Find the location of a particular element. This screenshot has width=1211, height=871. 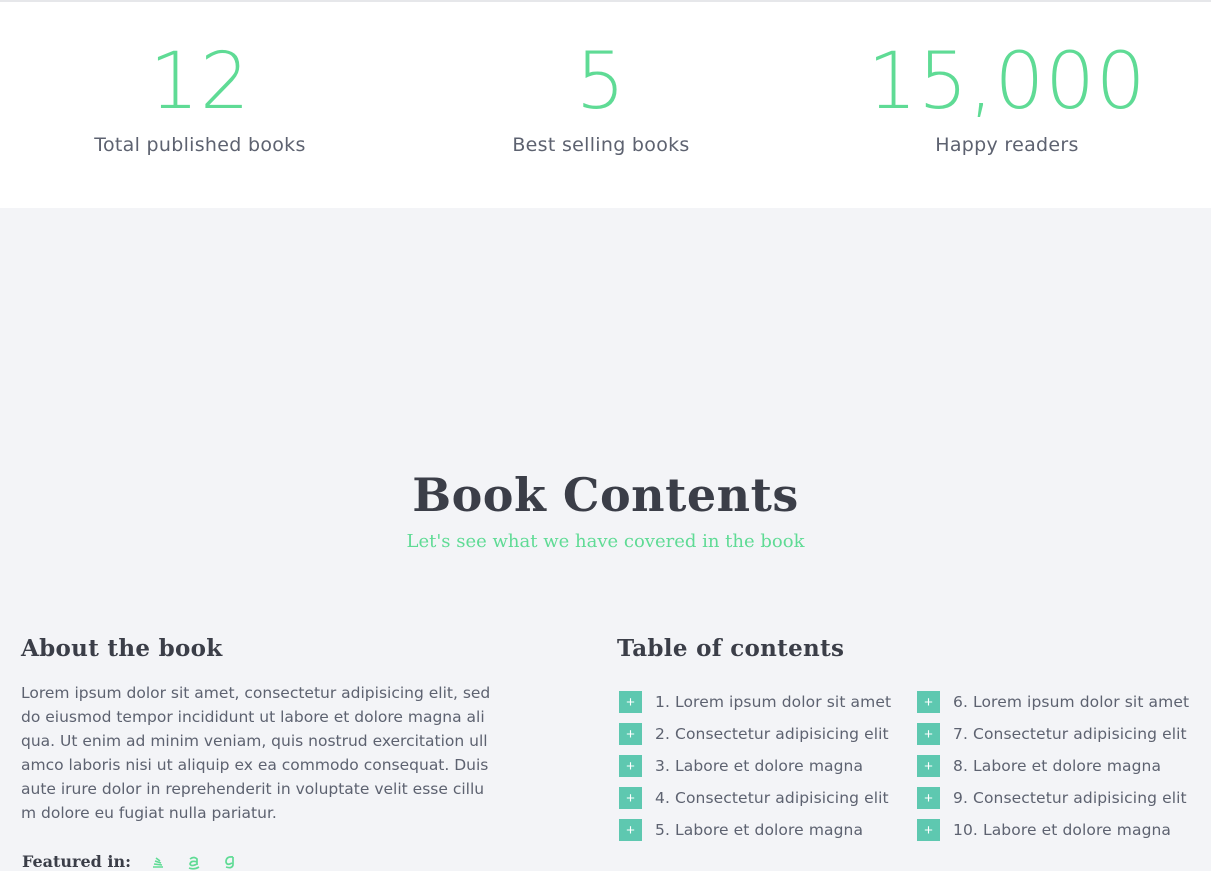

toc-item: + 4. Consectetur adipisicing elit is located at coordinates (755, 798).